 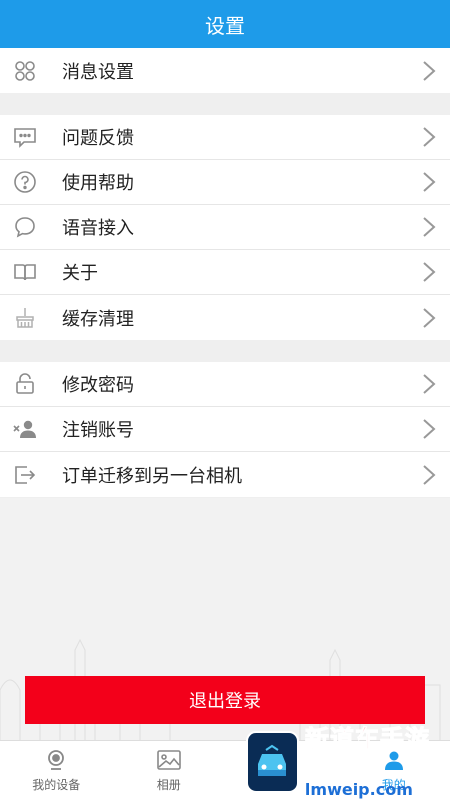 I want to click on settings-item-about: 关于, so click(x=225, y=272).